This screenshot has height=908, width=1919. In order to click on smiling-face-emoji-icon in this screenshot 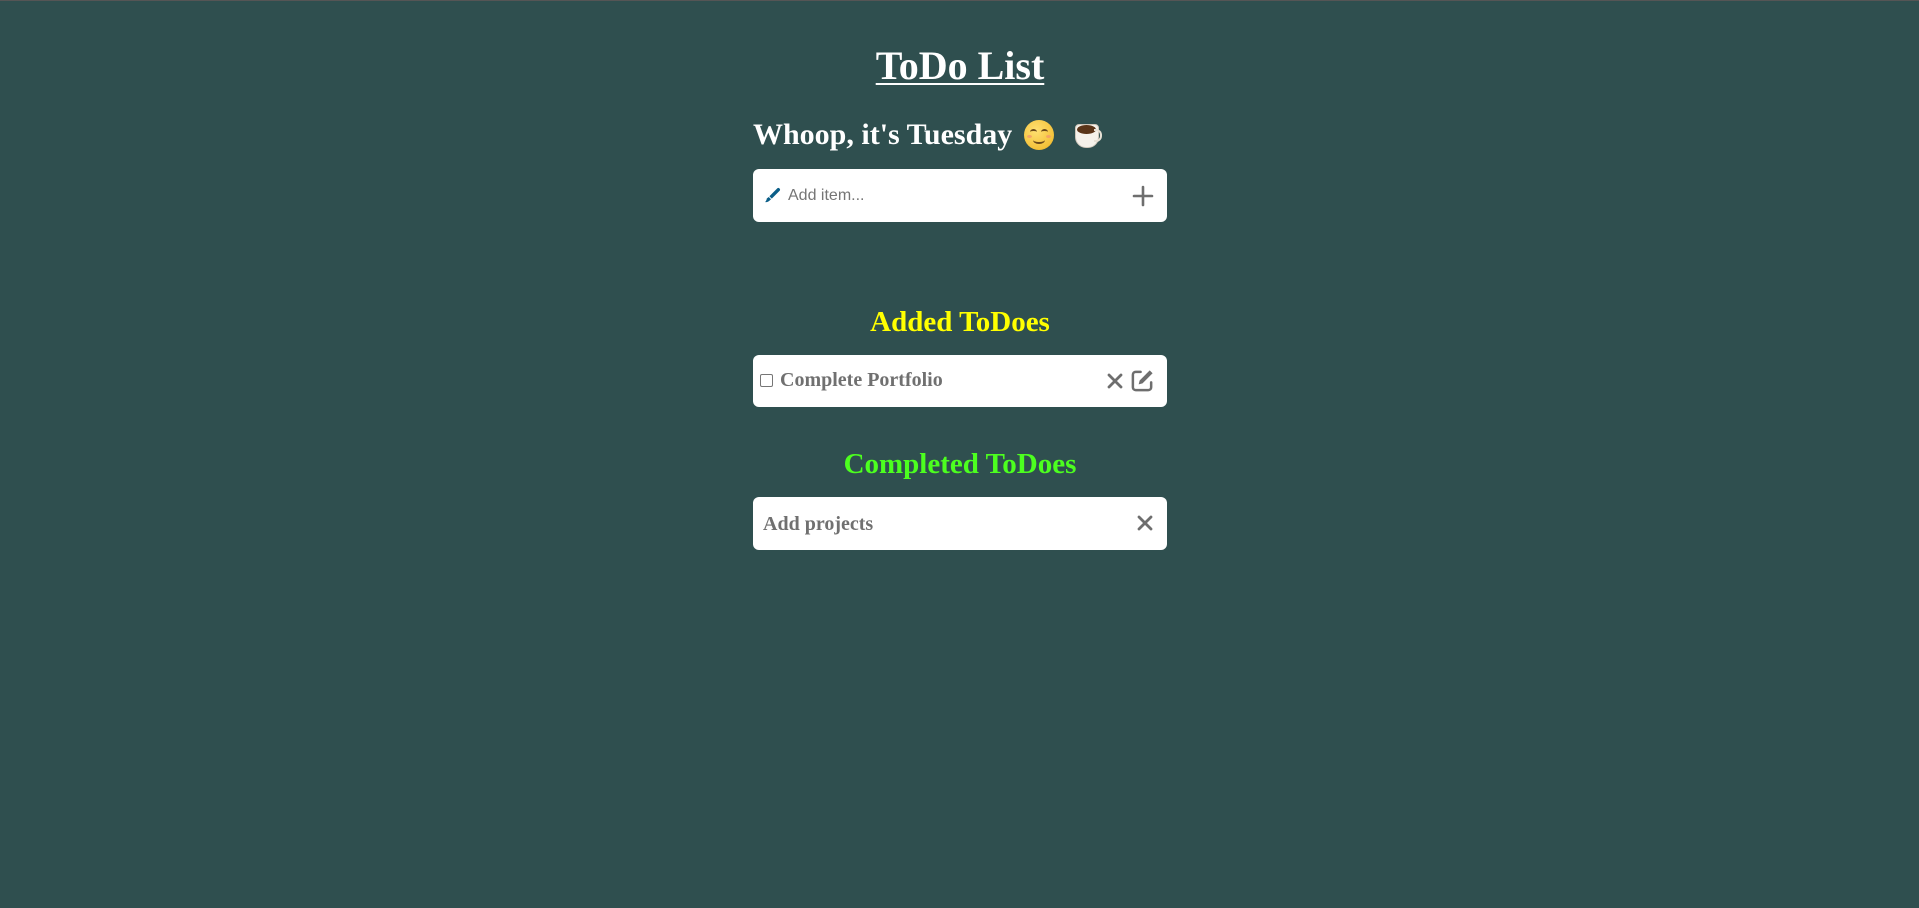, I will do `click(1039, 135)`.